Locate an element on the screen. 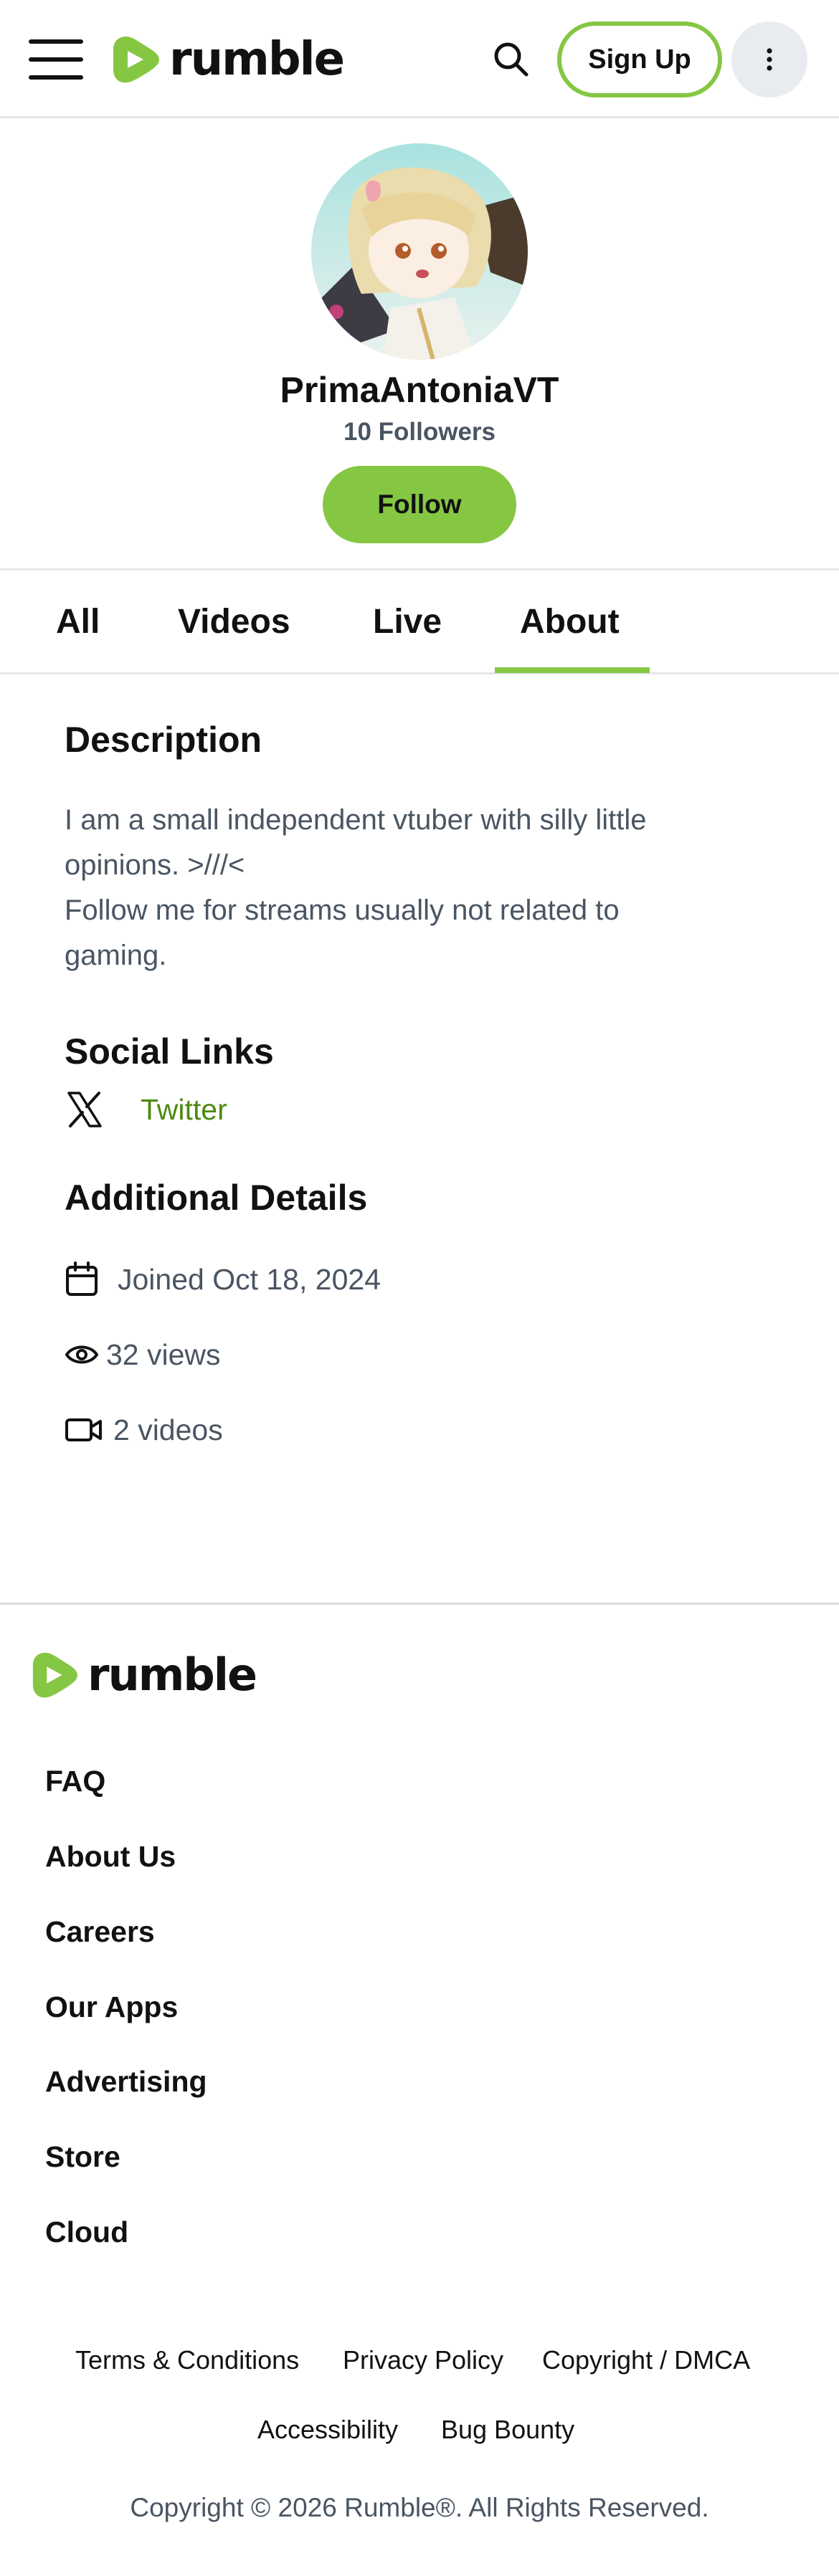  twitter-link: Twitter is located at coordinates (184, 1110).